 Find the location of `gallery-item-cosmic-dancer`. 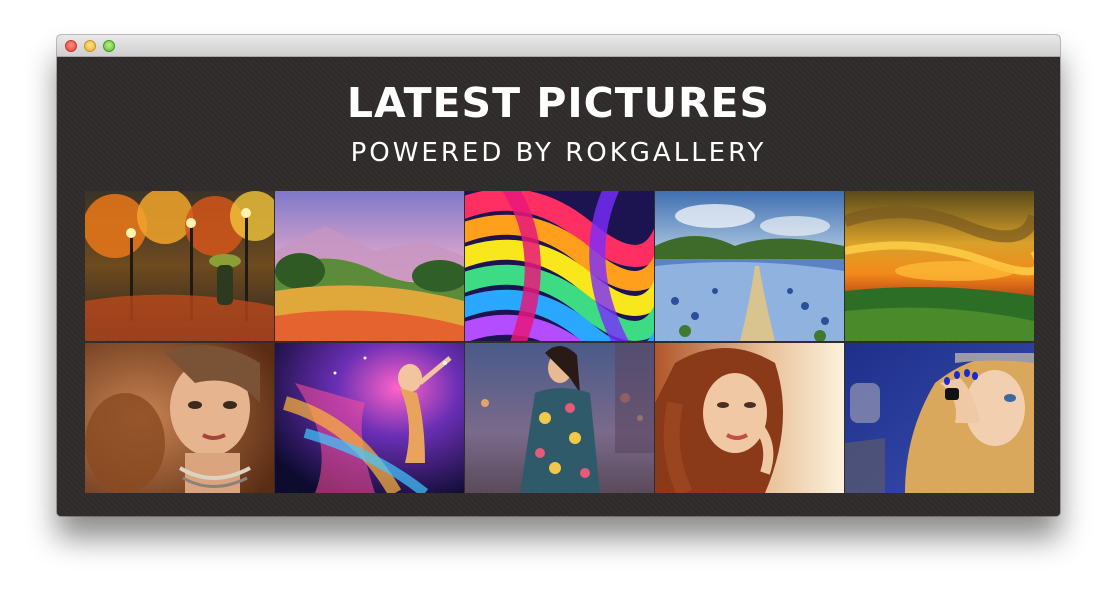

gallery-item-cosmic-dancer is located at coordinates (369, 418).